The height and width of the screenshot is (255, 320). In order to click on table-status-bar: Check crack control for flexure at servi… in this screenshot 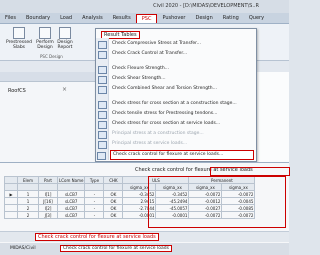, I will do `click(144, 236)`.